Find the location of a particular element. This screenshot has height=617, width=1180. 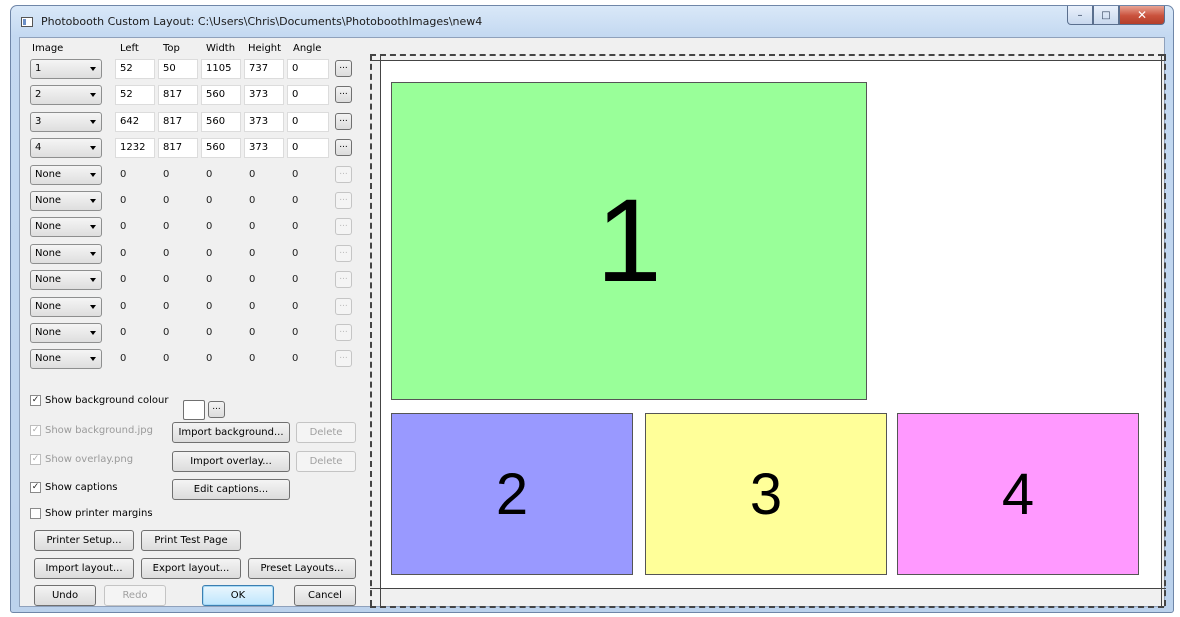

show-captions-checkbox: ✓ Show captions is located at coordinates (74, 487).